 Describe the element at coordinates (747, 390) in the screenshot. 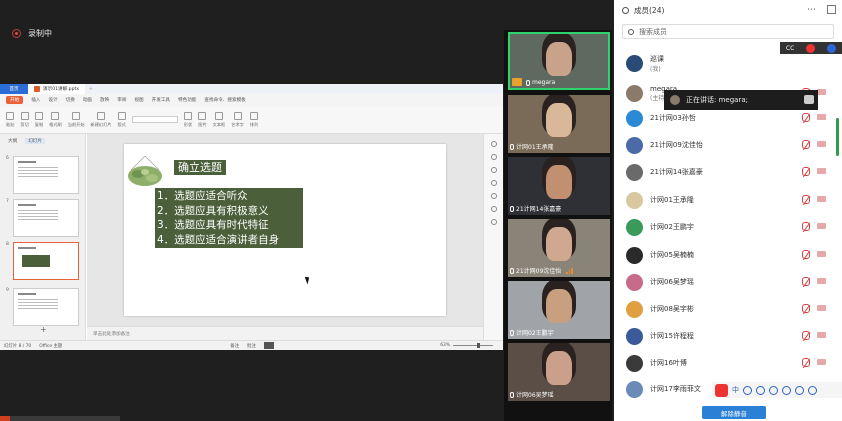

I see `punctuation-icon` at that location.